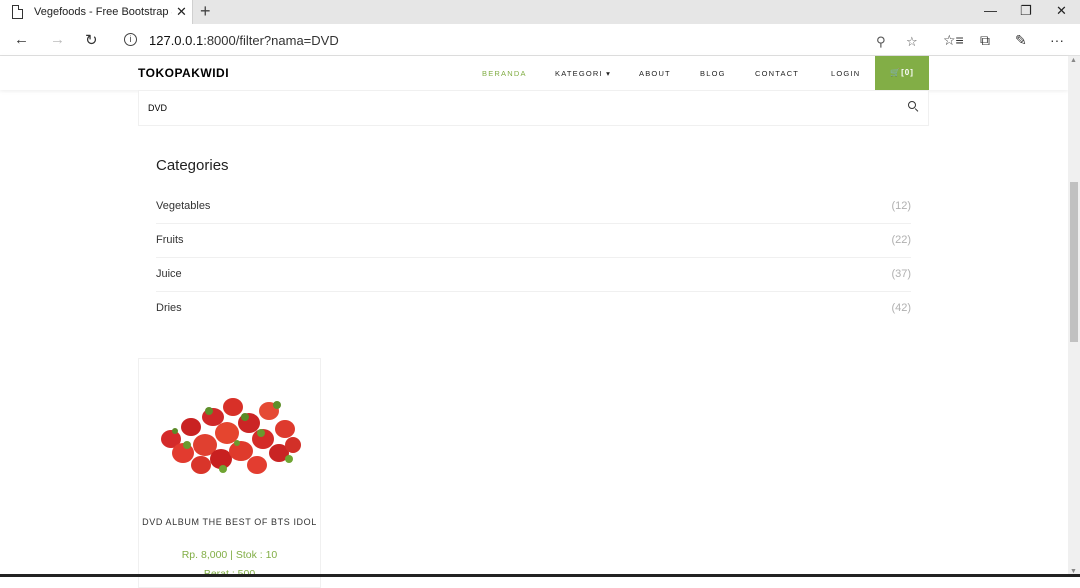  What do you see at coordinates (533, 207) in the screenshot?
I see `category-item-vegetables: Vegetables (12)` at bounding box center [533, 207].